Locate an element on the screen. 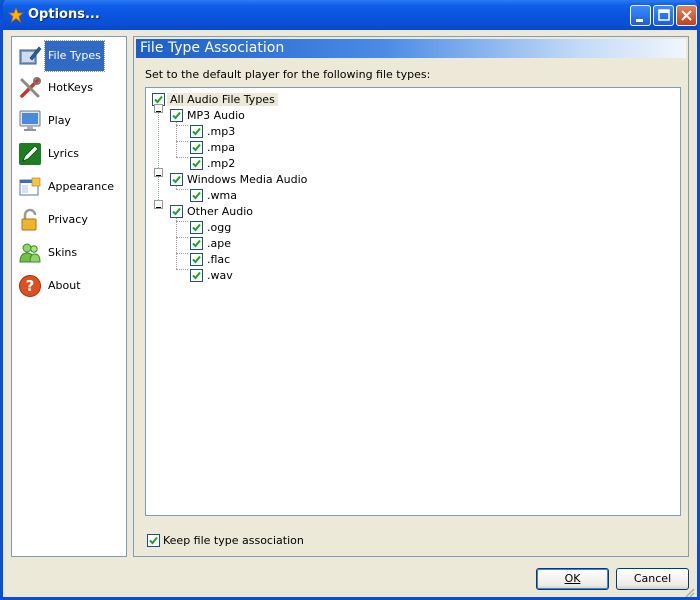 This screenshot has width=700, height=600. sidebar-item-play: Play is located at coordinates (70, 121).